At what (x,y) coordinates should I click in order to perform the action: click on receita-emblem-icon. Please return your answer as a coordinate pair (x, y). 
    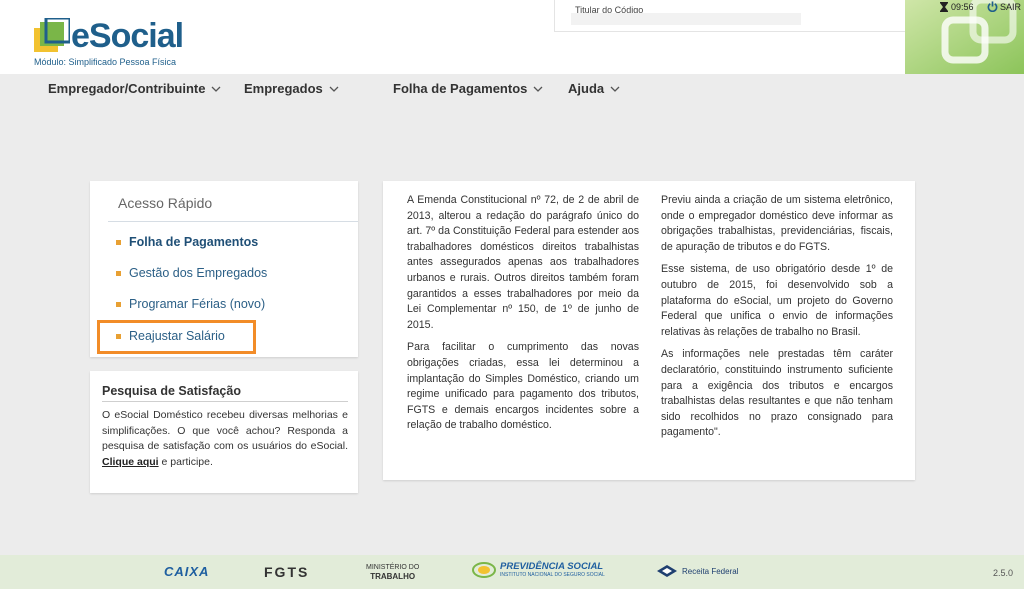
    Looking at the image, I should click on (667, 571).